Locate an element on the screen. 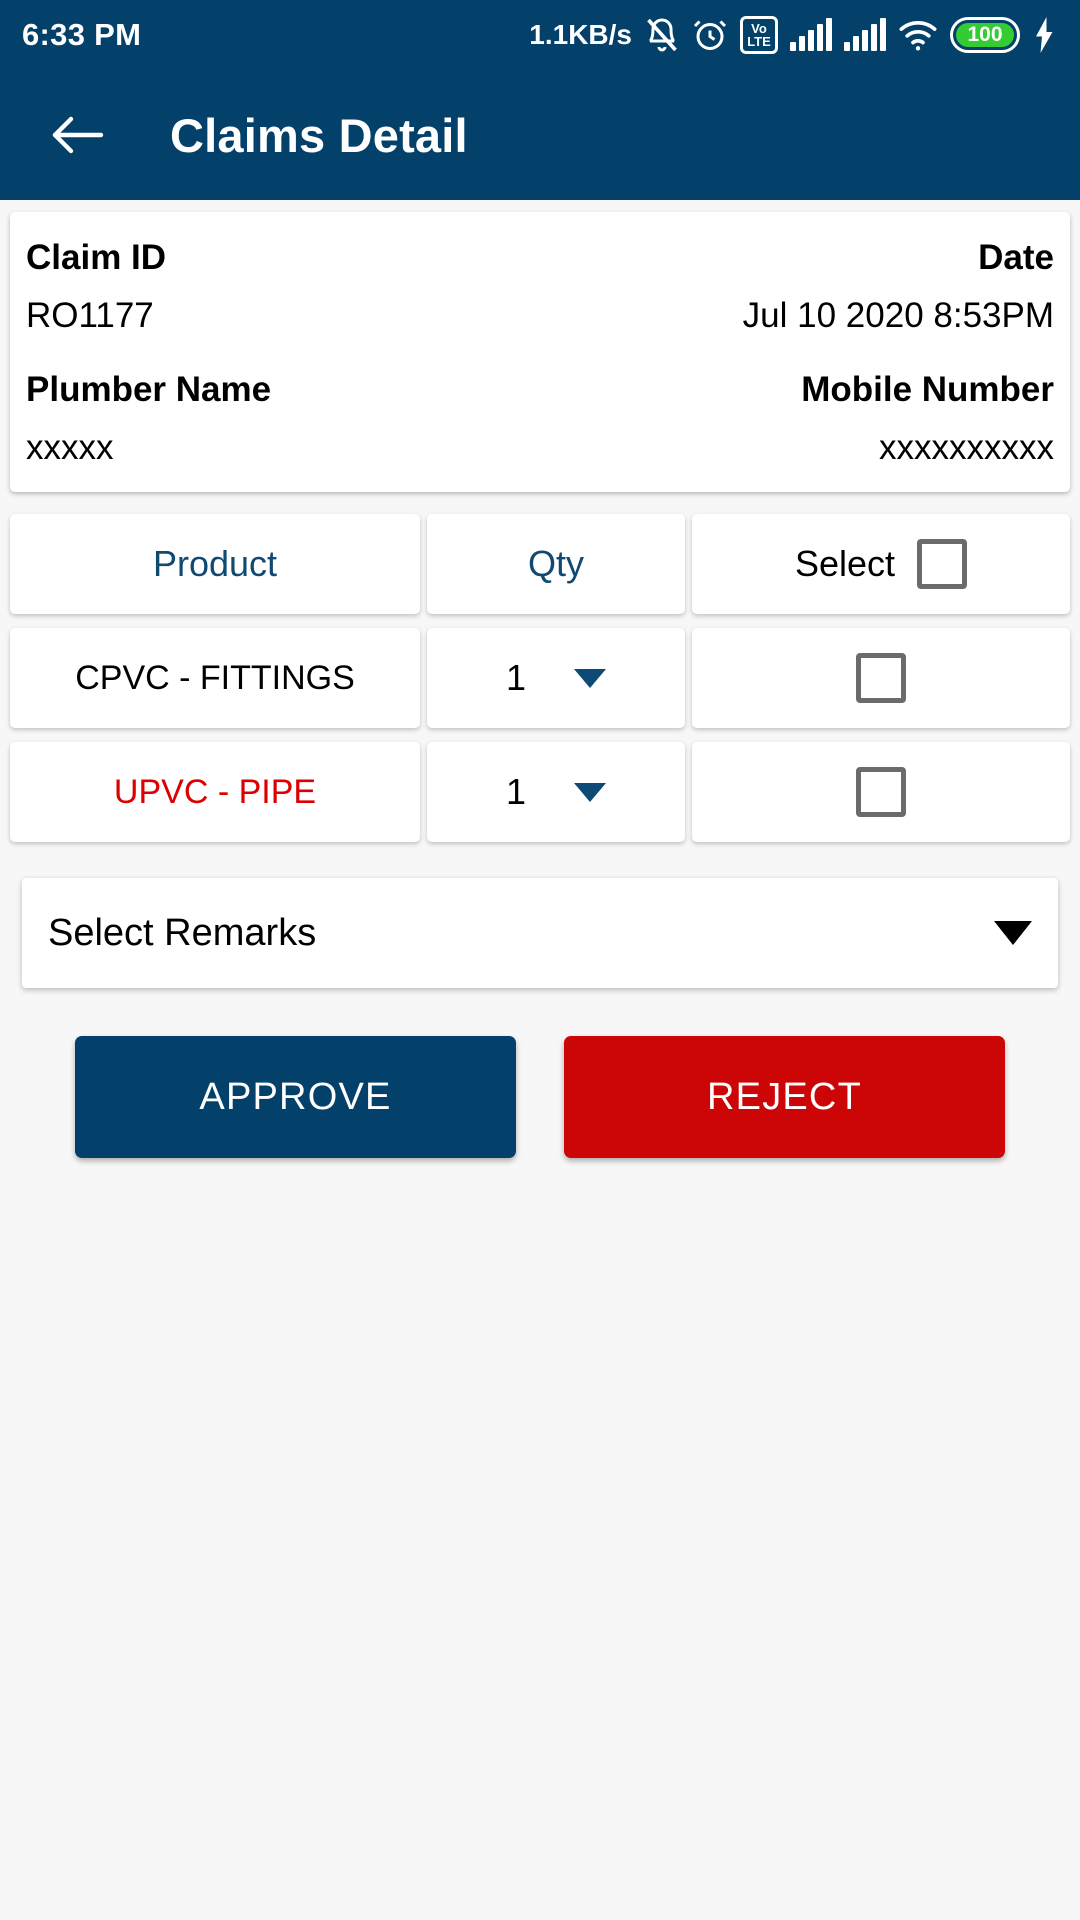 This screenshot has width=1080, height=1920. header-cell-product: Product is located at coordinates (215, 564).